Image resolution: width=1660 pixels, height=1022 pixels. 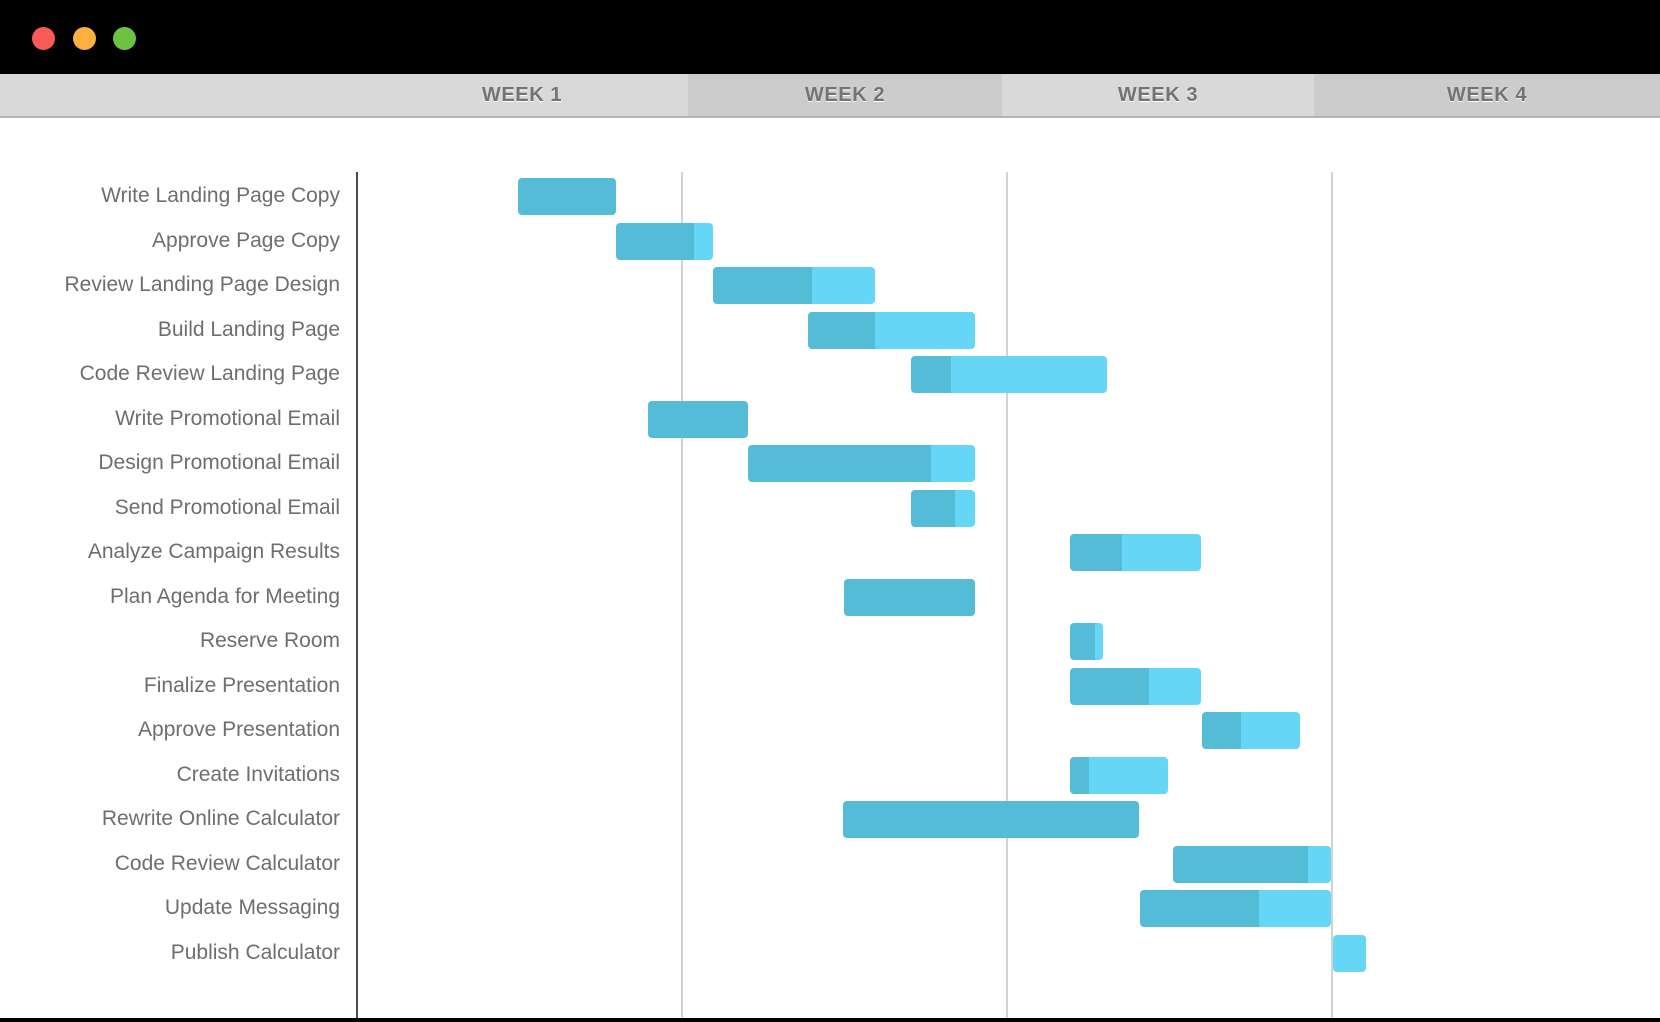 I want to click on window-titlebar, so click(x=830, y=37).